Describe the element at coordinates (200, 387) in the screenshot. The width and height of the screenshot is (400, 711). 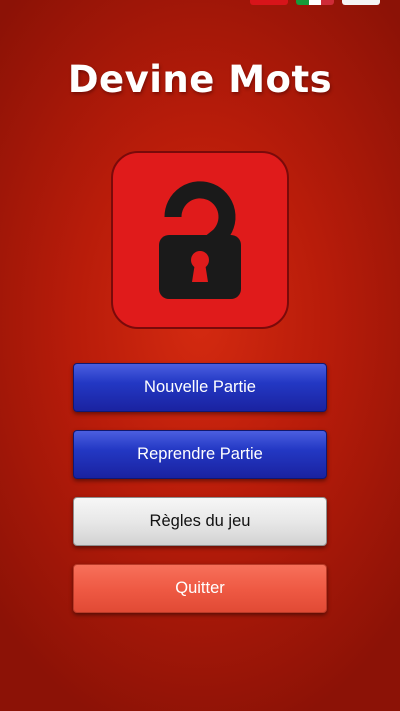
I see `new-game-button: Nouvelle Partie` at that location.